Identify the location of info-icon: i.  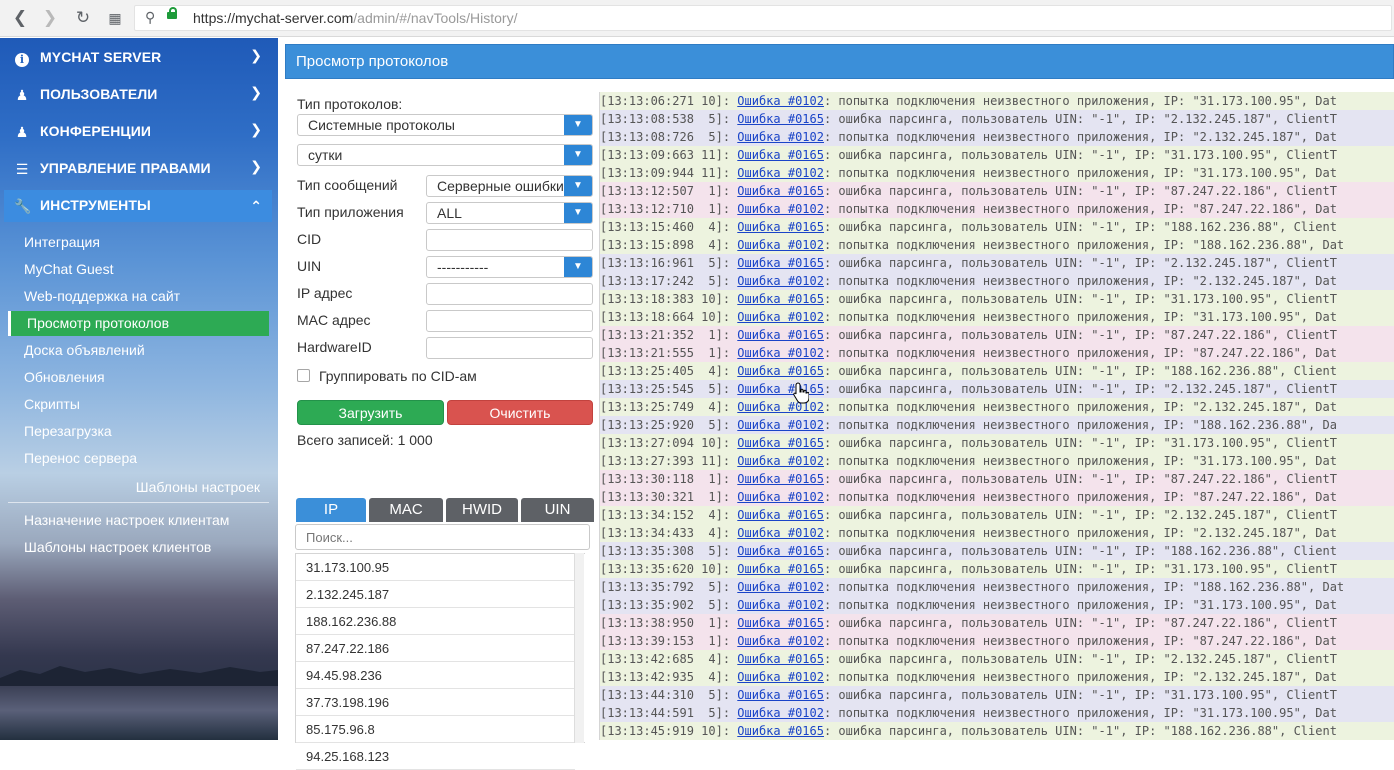
(22, 58).